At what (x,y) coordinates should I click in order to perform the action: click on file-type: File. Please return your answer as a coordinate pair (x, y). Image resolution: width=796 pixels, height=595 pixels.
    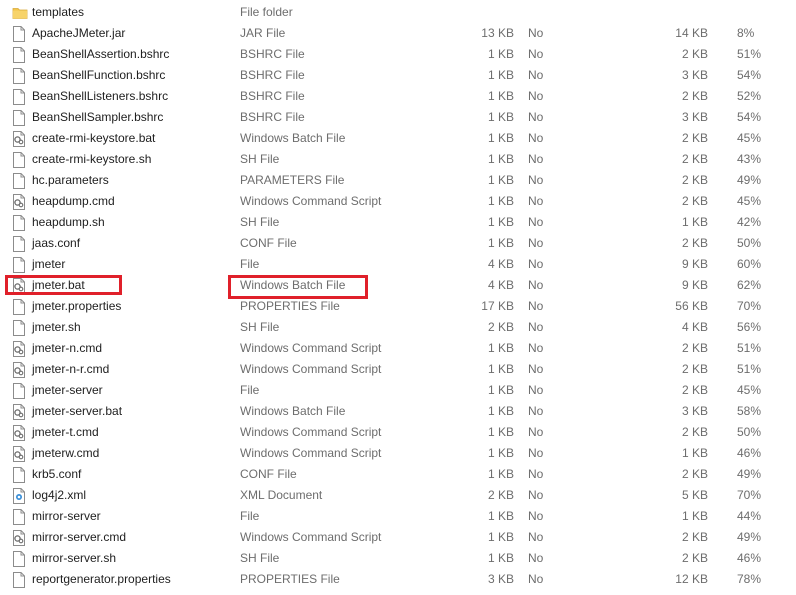
    Looking at the image, I should click on (250, 264).